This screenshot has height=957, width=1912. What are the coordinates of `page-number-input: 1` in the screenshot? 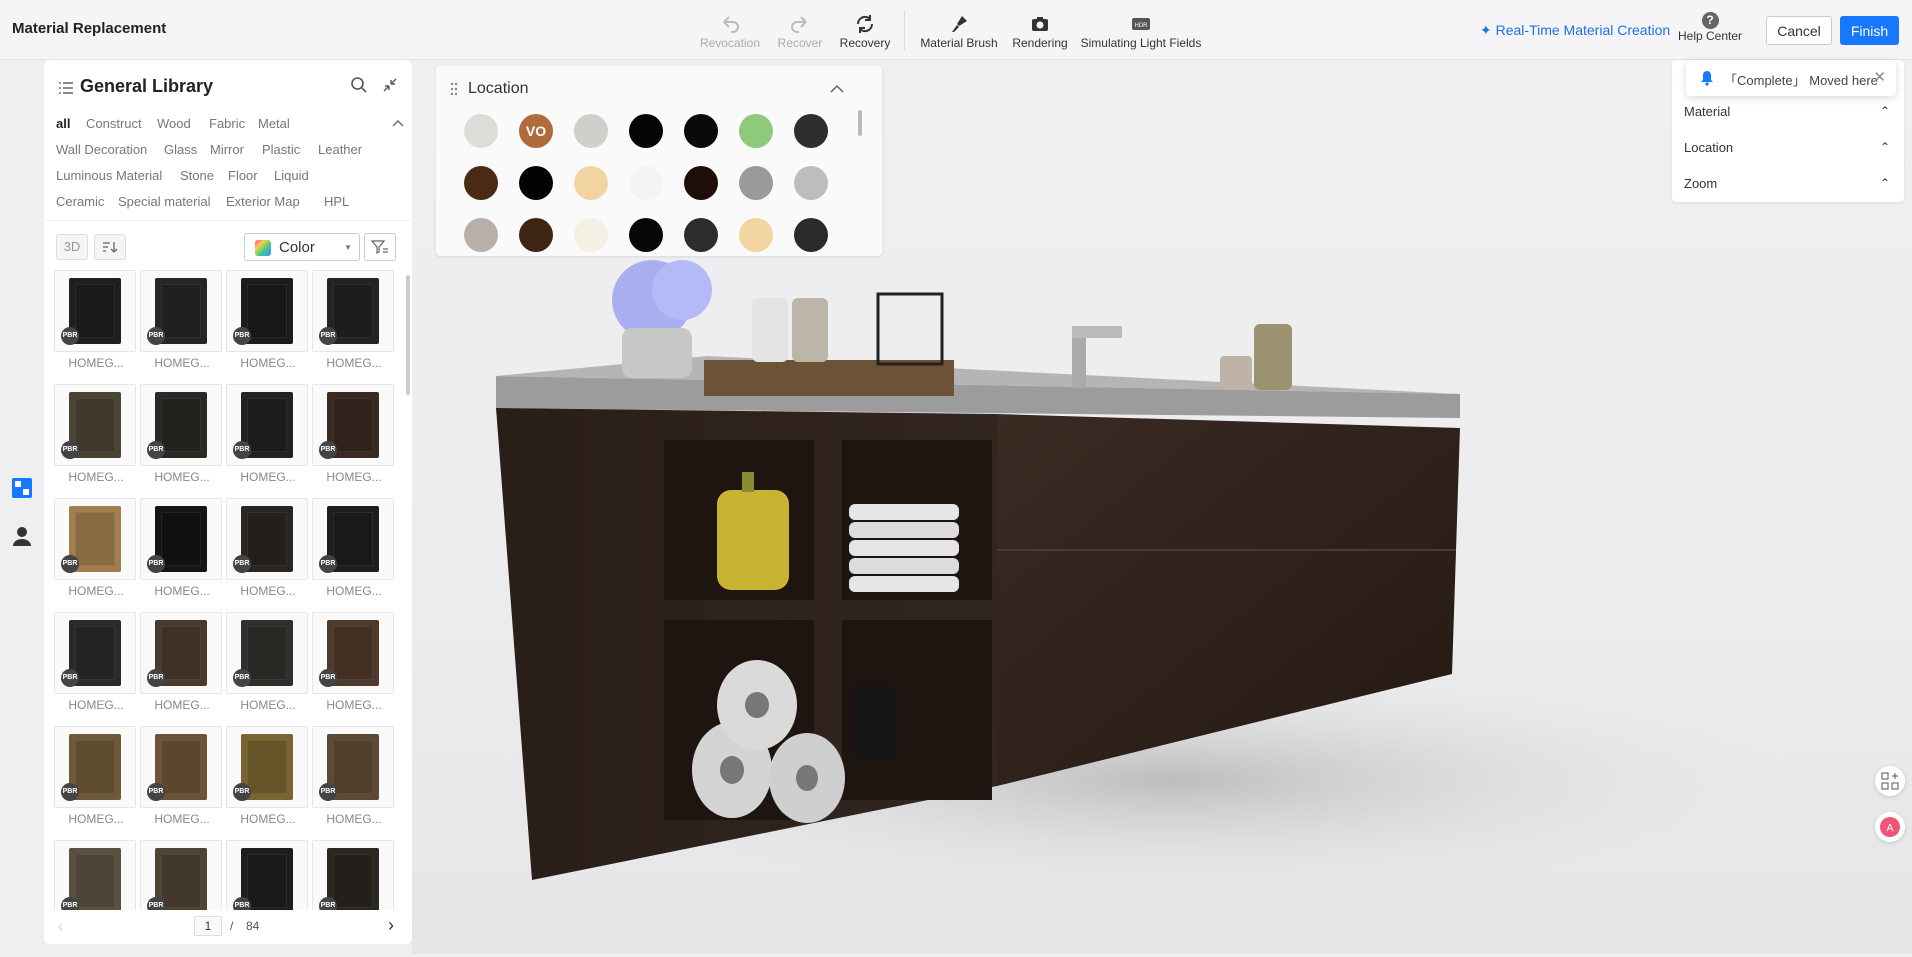 It's located at (208, 926).